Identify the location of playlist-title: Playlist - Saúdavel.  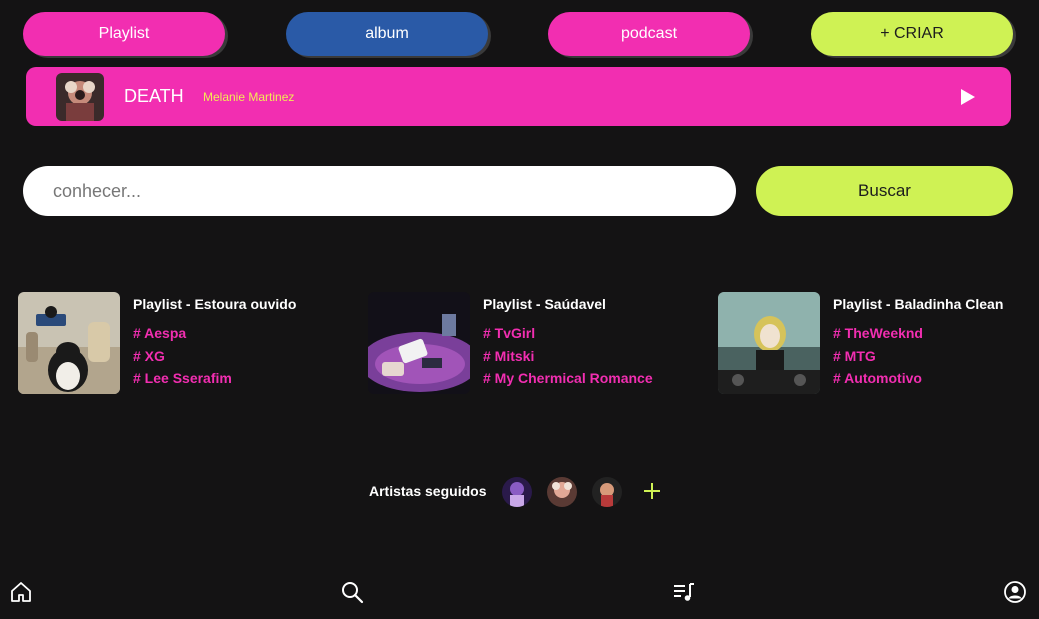
(544, 304).